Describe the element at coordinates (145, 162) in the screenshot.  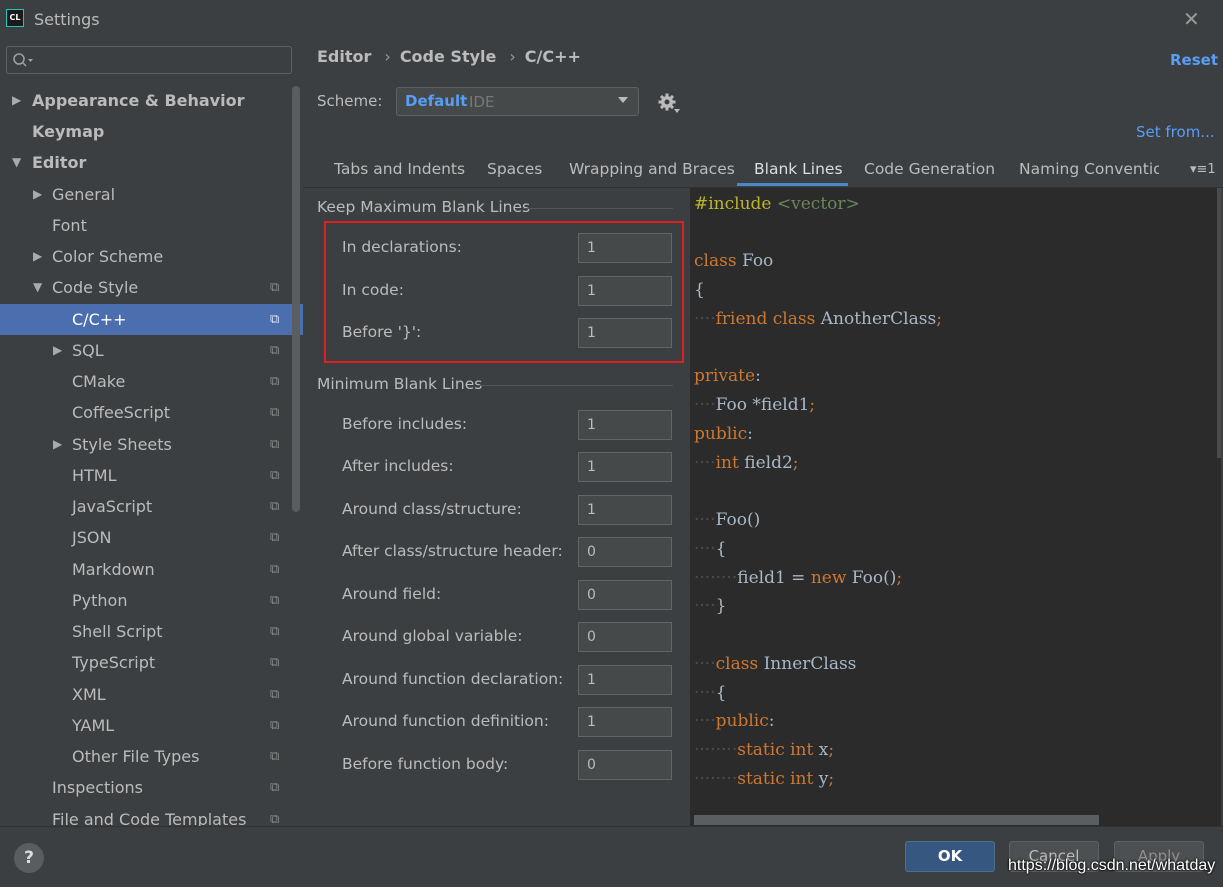
I see `sidebar-item-editor: ▼ Editor` at that location.